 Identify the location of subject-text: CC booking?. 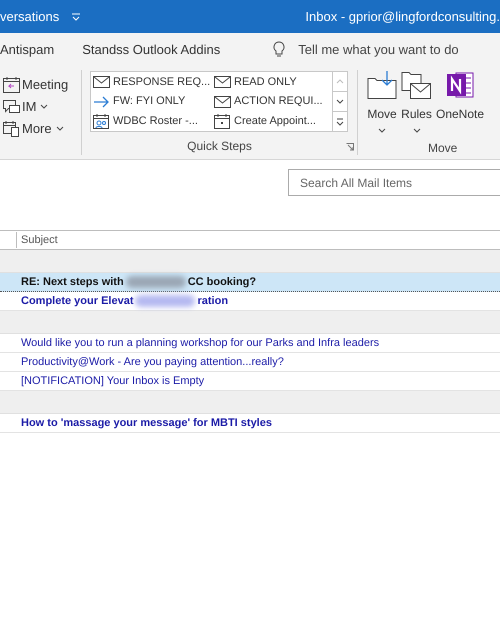
(222, 282).